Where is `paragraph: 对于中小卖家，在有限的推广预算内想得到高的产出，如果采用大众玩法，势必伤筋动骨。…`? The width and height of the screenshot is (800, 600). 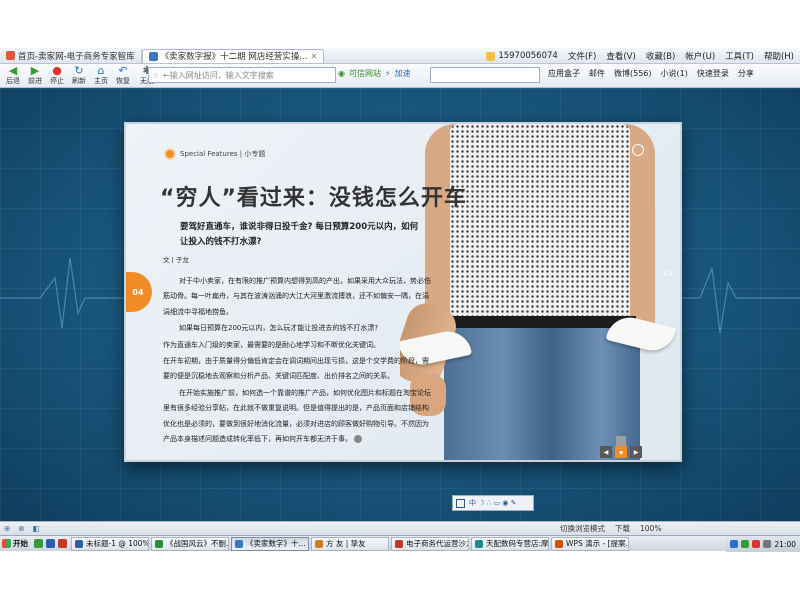
paragraph: 对于中小卖家，在有限的推广预算内想得到高的产出，如果采用大众玩法，势必伤筋动骨。… is located at coordinates (297, 296).